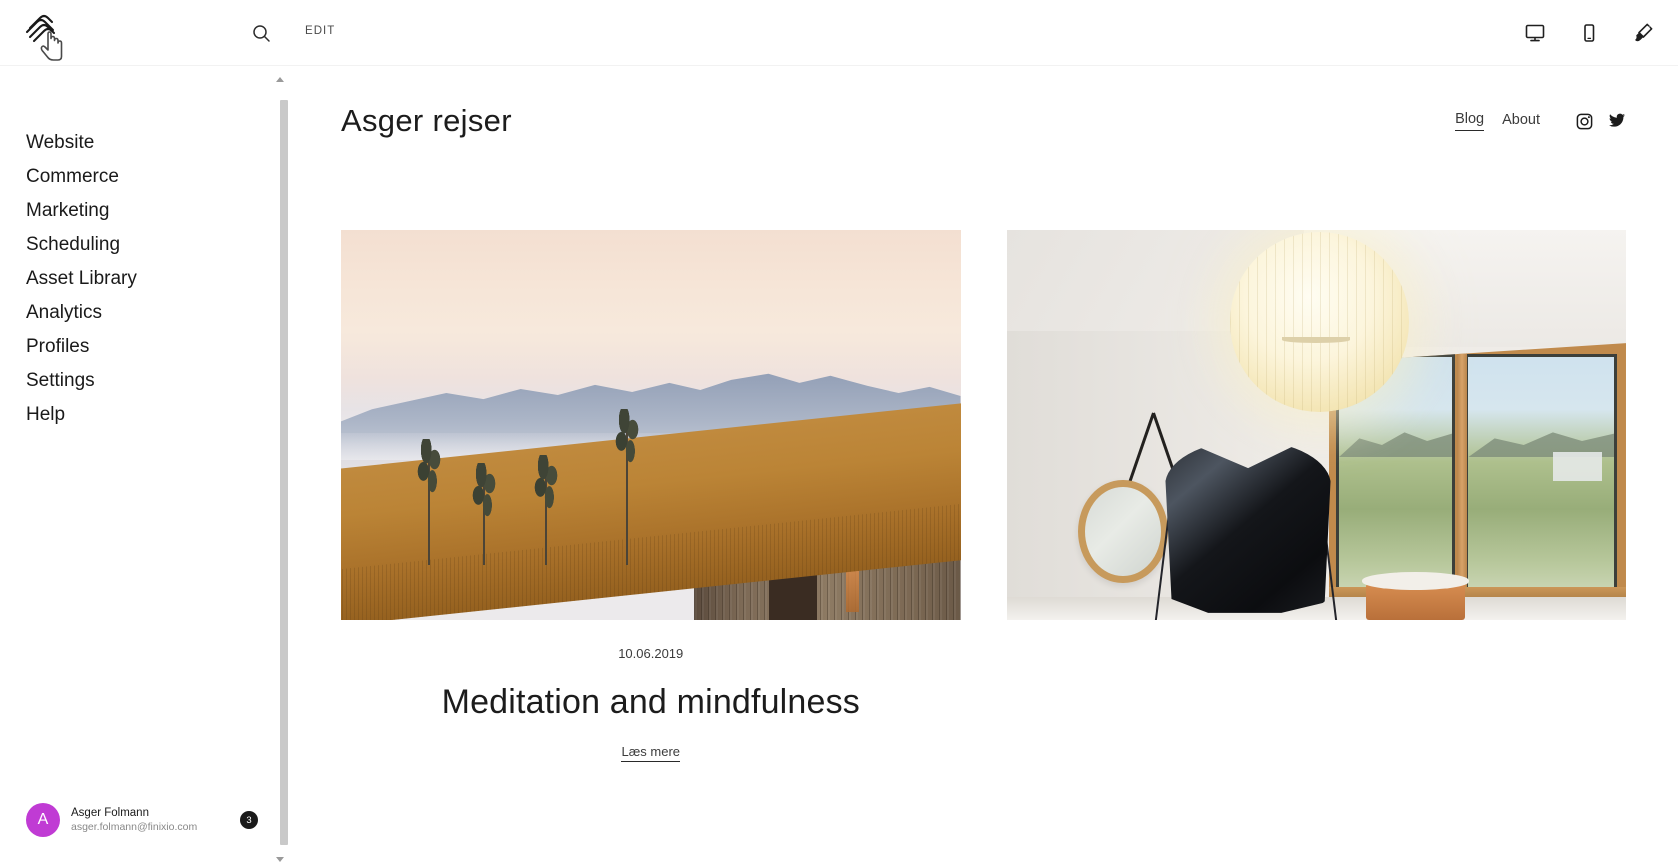  What do you see at coordinates (58, 346) in the screenshot?
I see `sidebar-item-label: Profiles` at bounding box center [58, 346].